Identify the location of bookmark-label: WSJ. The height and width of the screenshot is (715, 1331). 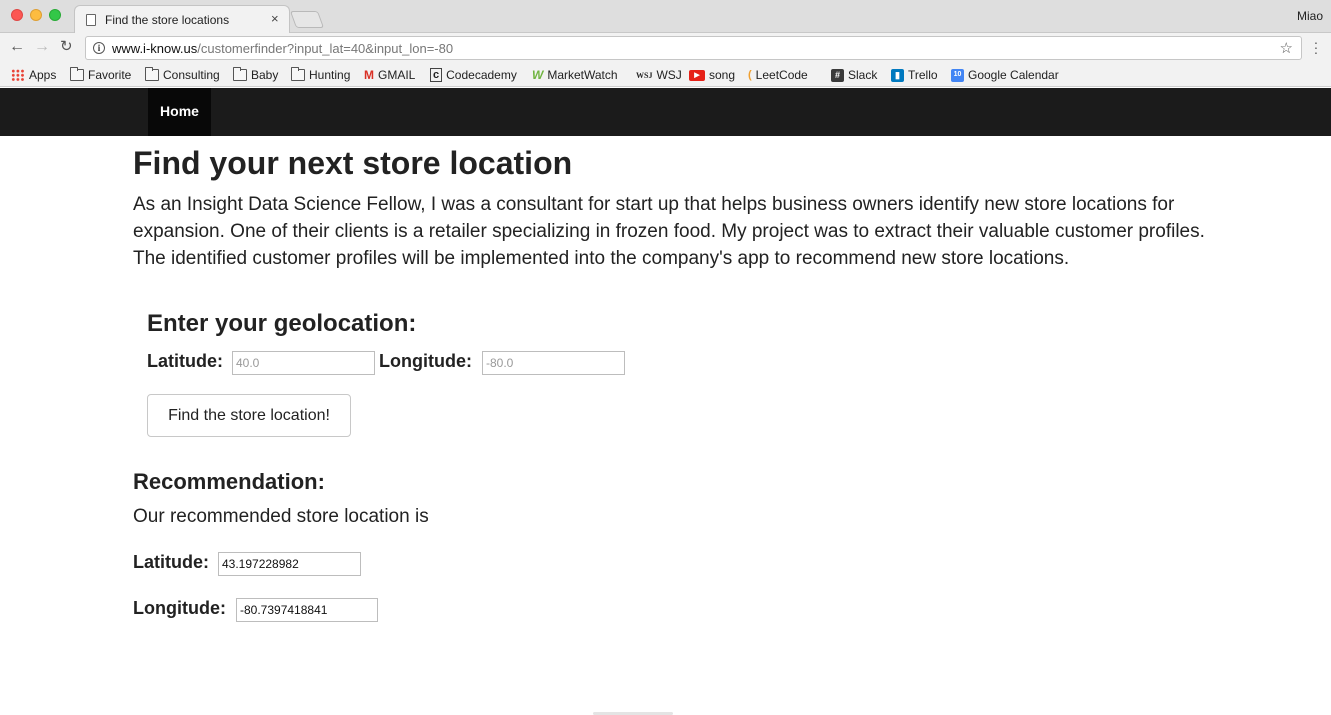
(669, 75).